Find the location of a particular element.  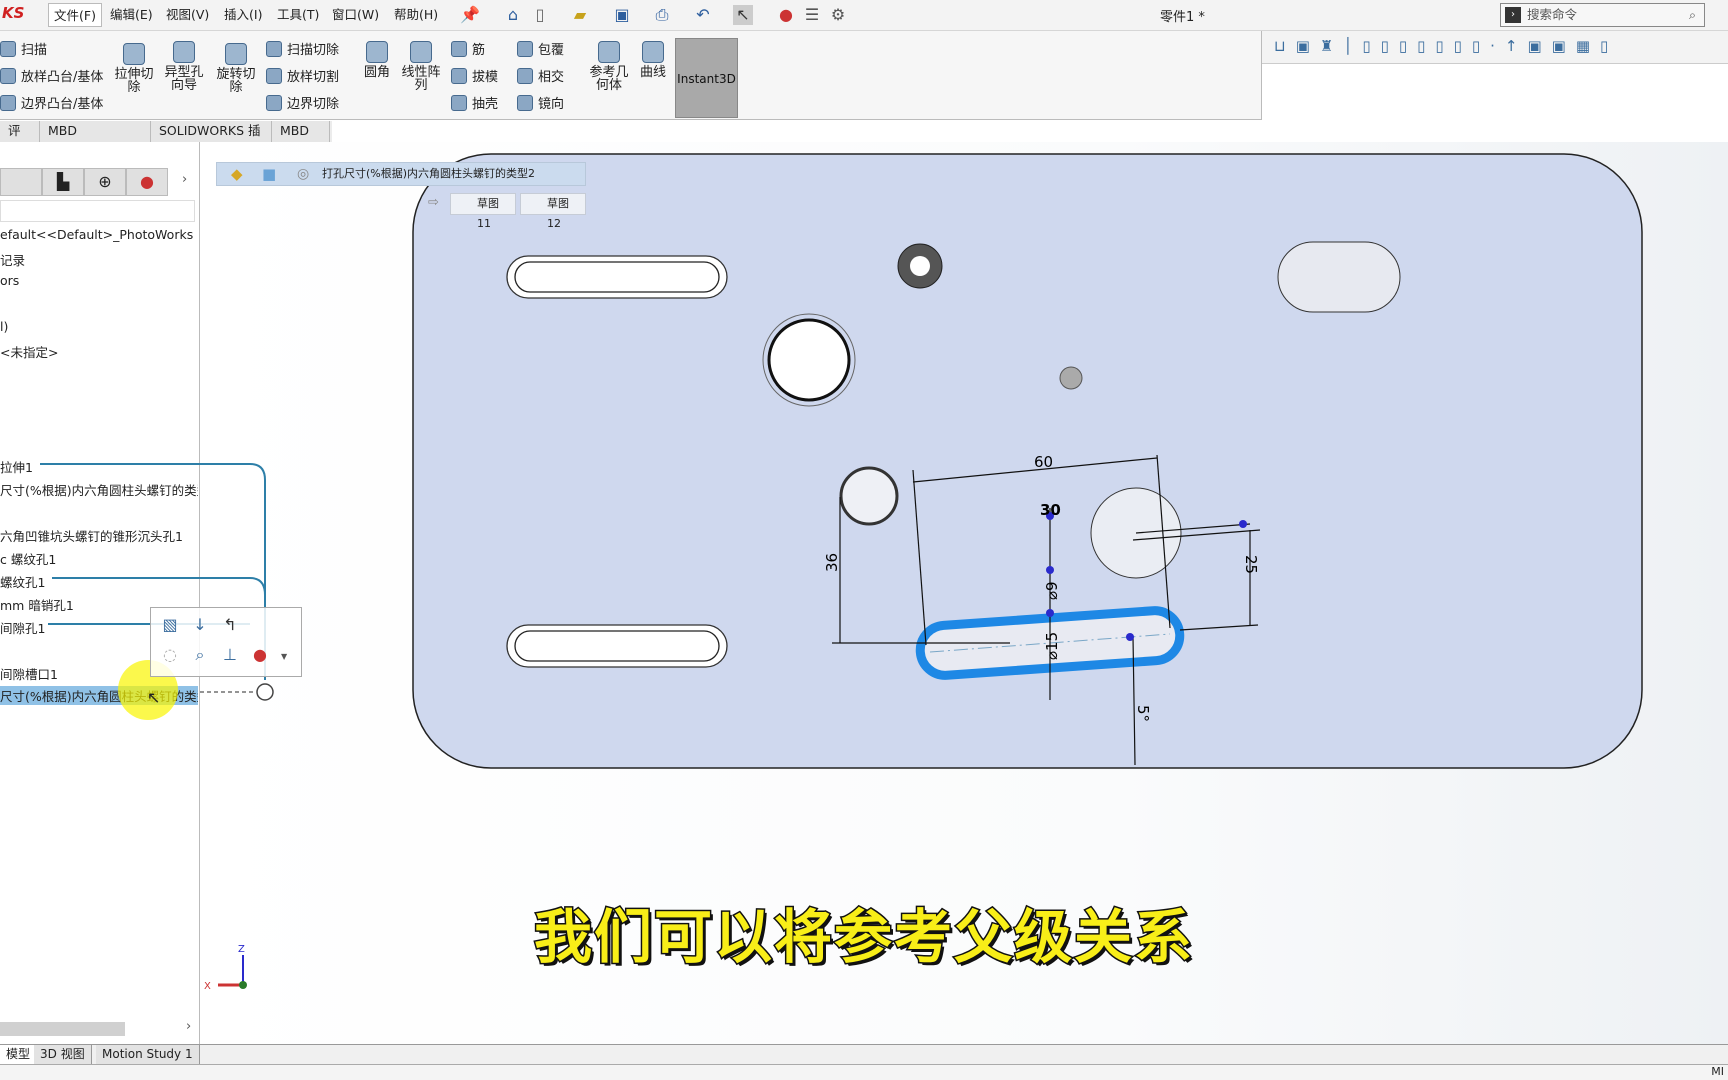

status-bar: MI is located at coordinates (864, 1072).